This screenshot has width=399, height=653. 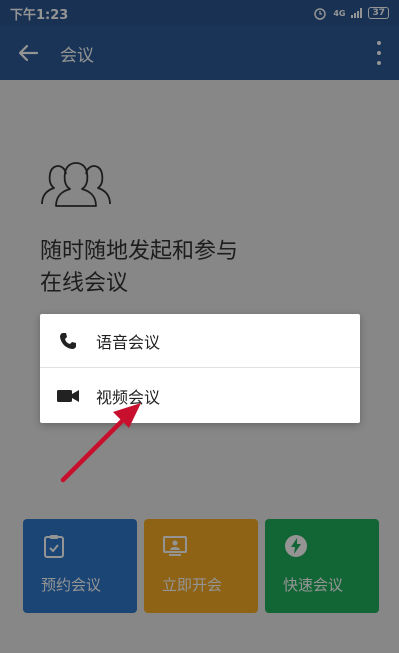 I want to click on red-annotation-arrow-icon, so click(x=100, y=443).